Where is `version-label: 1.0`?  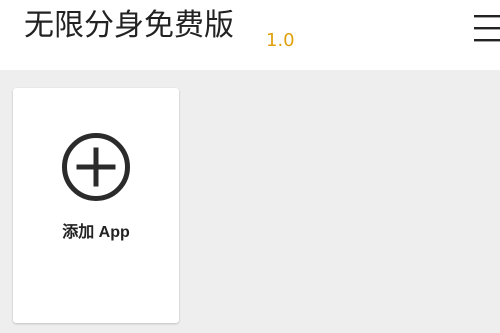
version-label: 1.0 is located at coordinates (280, 40).